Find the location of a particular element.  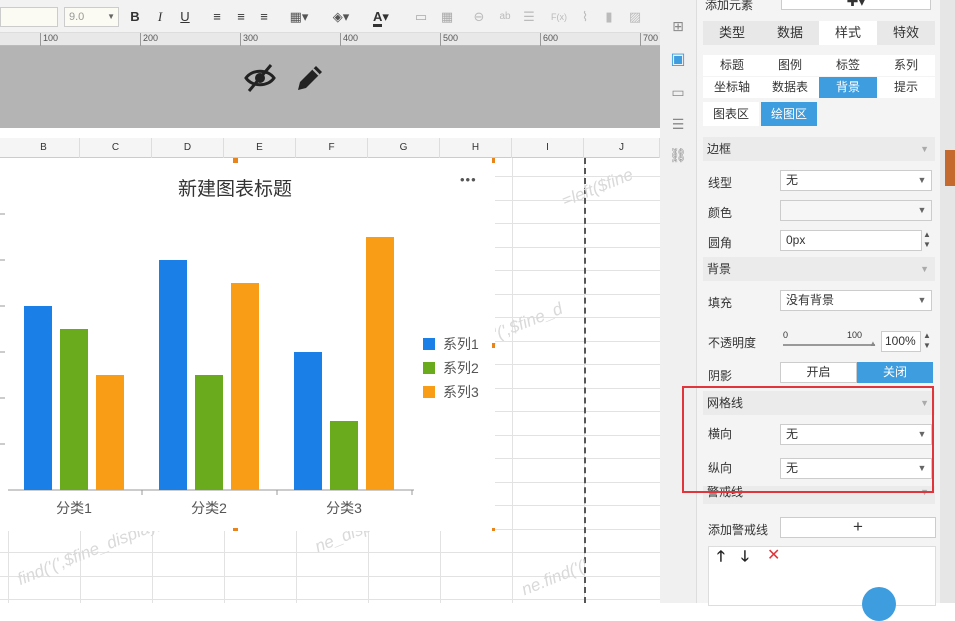

help-icon is located at coordinates (879, 604).